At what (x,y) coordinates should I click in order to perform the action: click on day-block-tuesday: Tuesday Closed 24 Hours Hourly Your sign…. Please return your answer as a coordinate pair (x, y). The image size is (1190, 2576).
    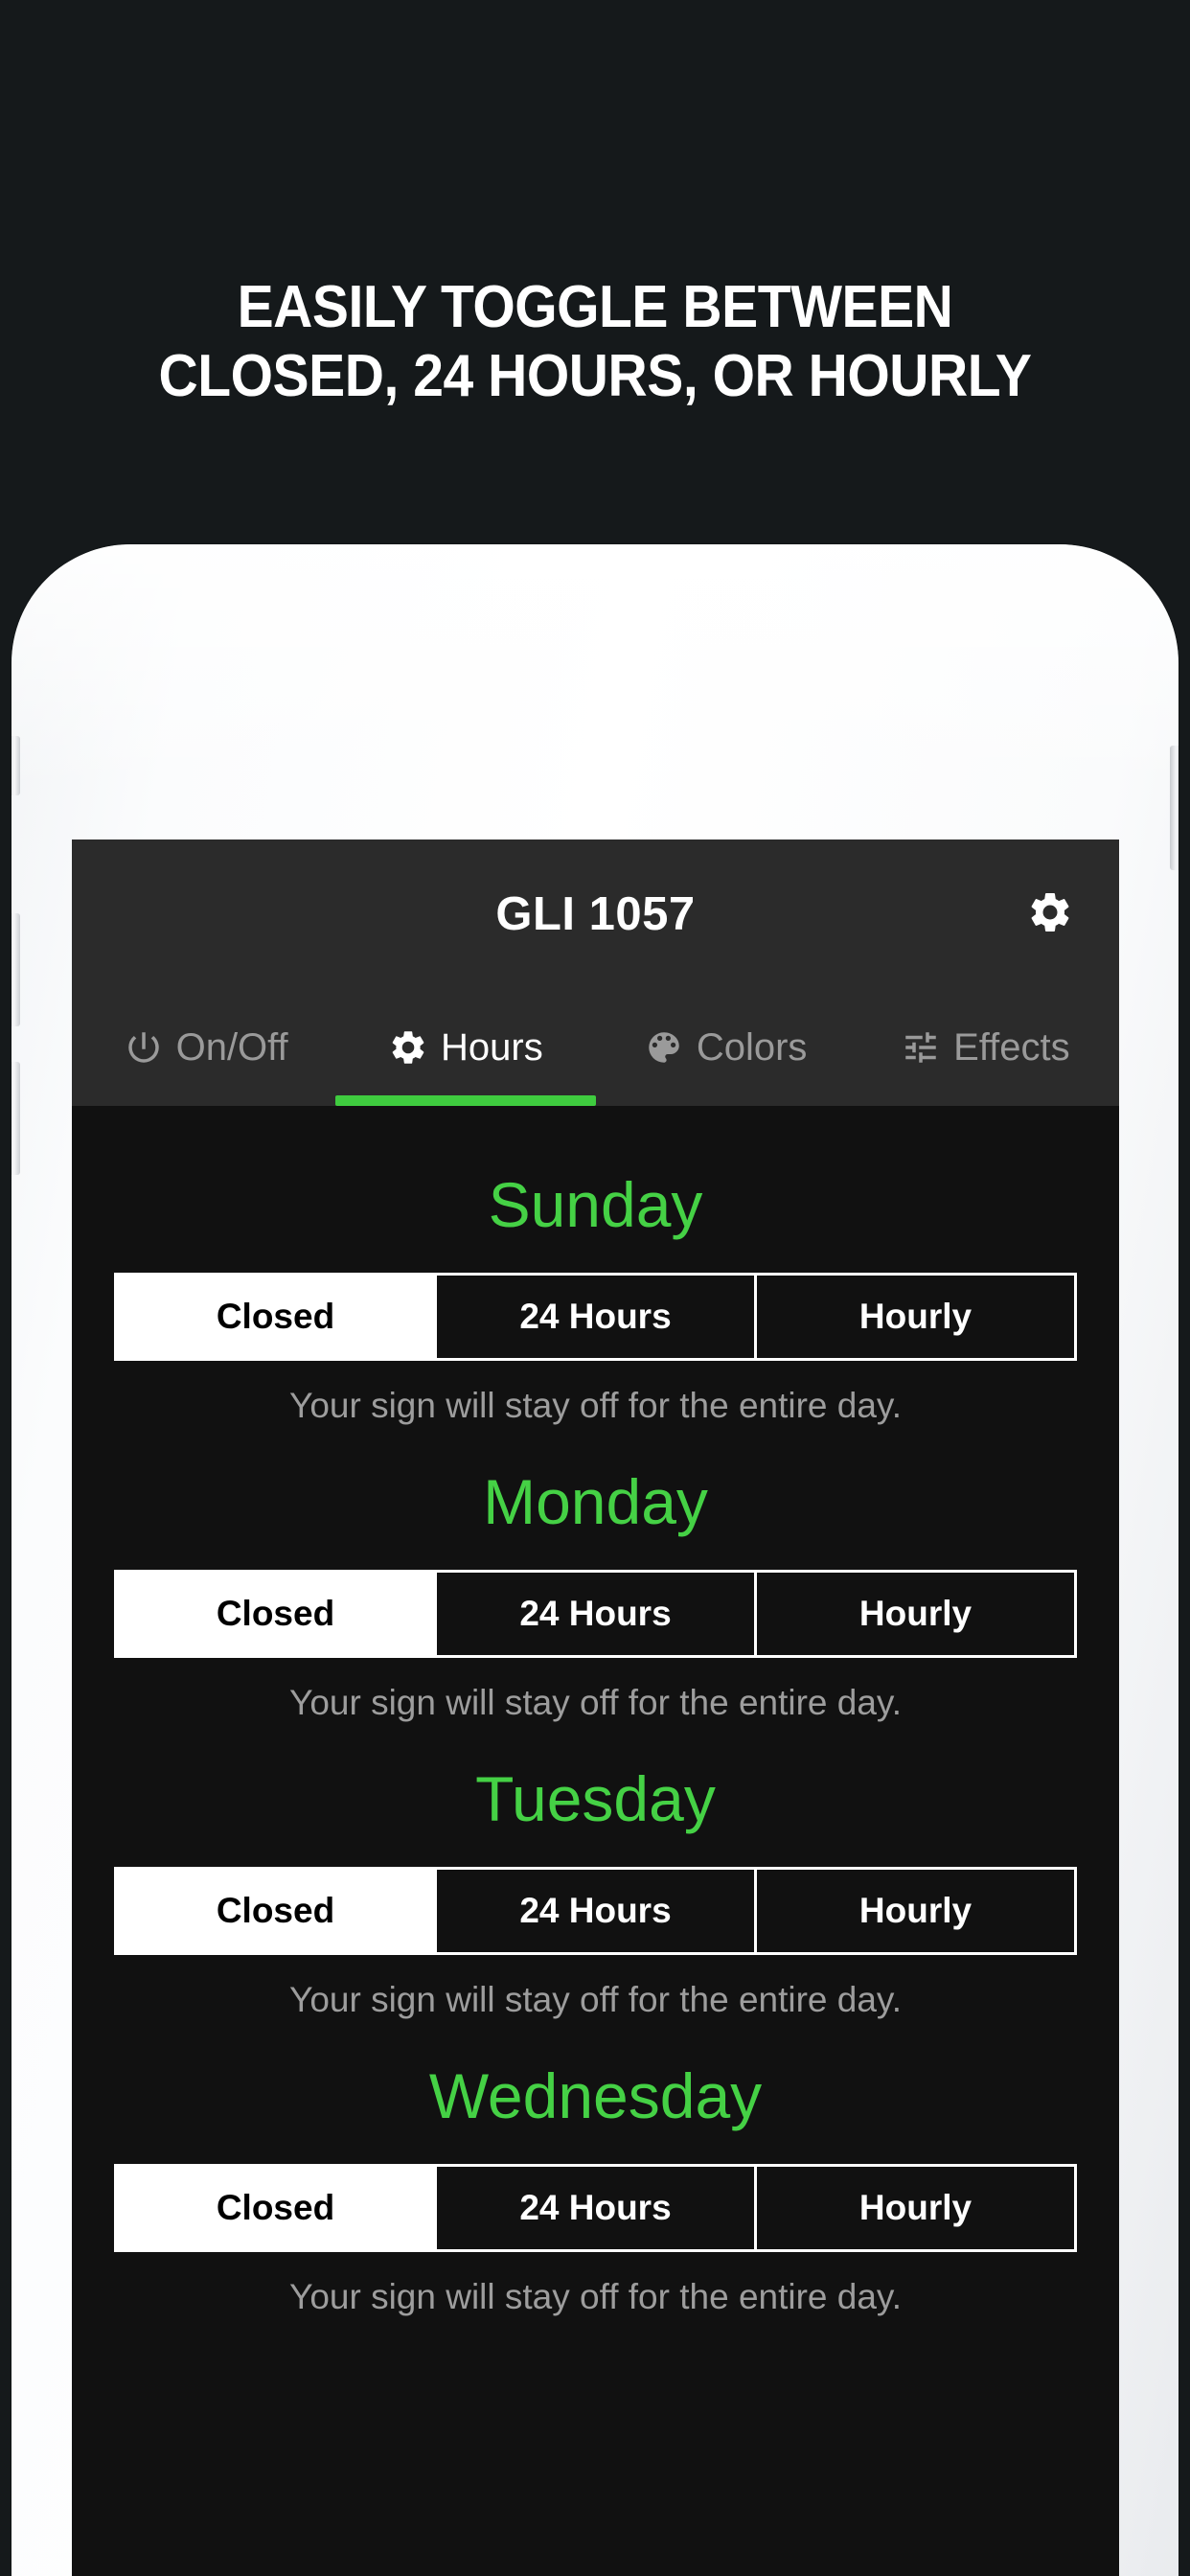
    Looking at the image, I should click on (595, 1893).